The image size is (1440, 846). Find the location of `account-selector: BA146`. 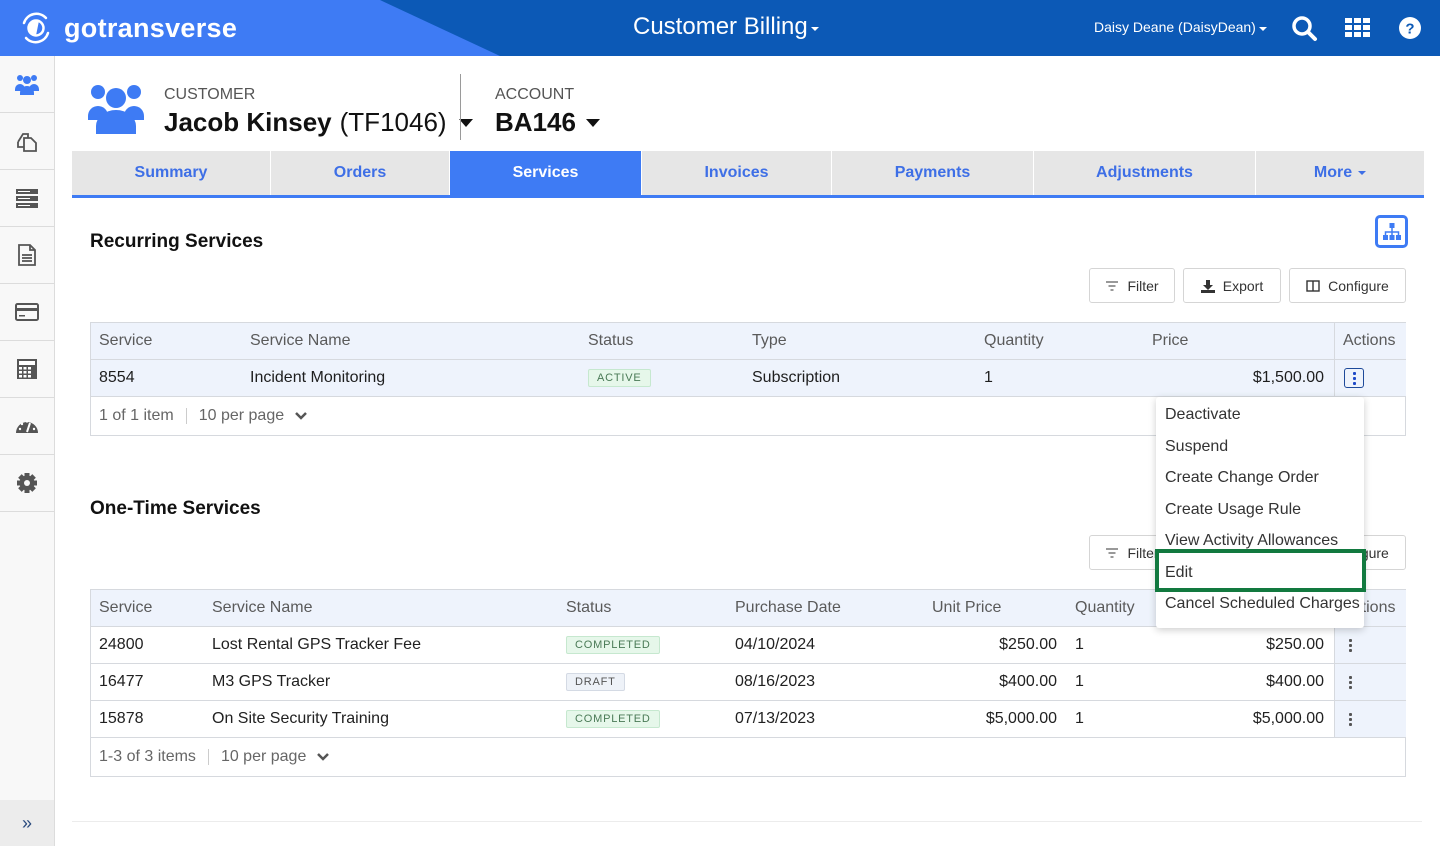

account-selector: BA146 is located at coordinates (547, 122).